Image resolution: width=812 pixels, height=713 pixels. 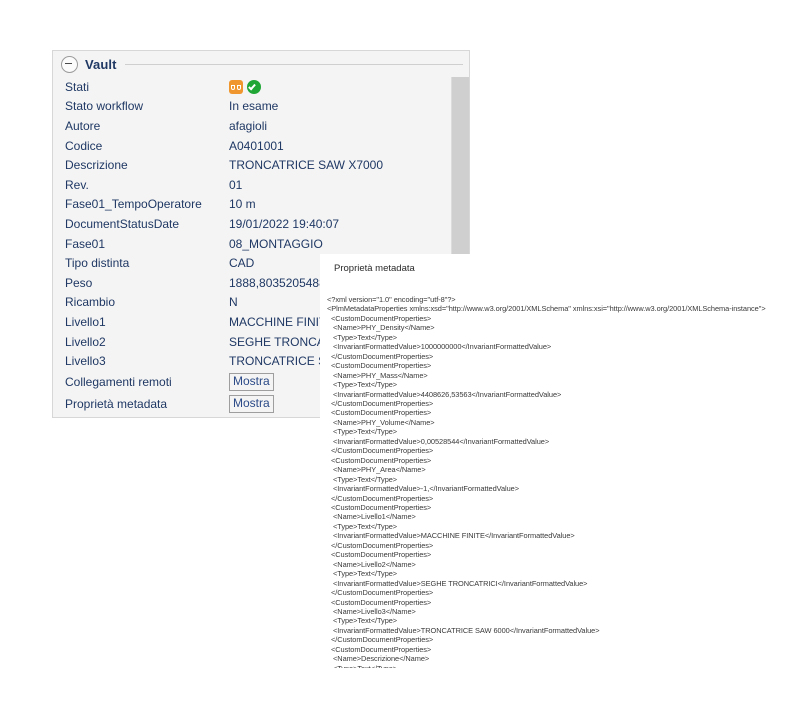 I want to click on property-label: Stati, so click(x=77, y=86).